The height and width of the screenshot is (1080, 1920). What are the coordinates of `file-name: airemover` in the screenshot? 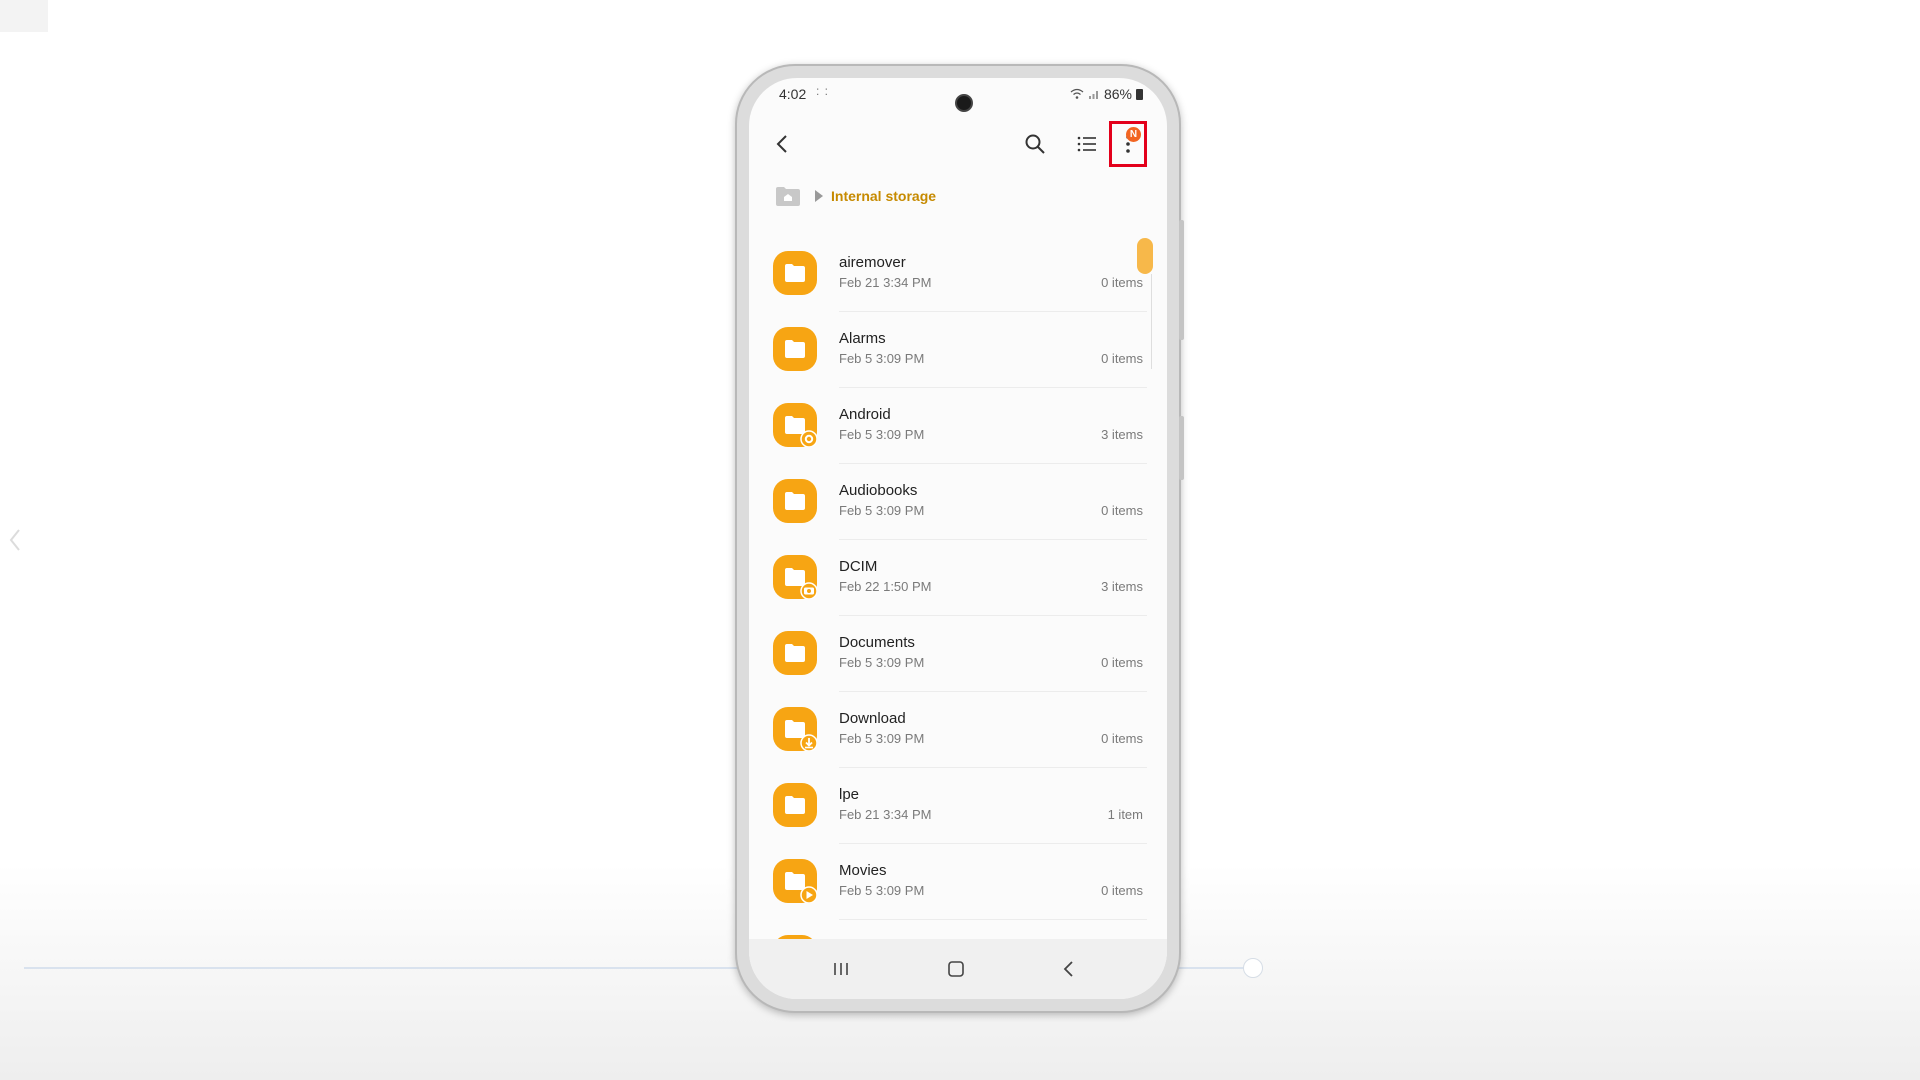 It's located at (872, 262).